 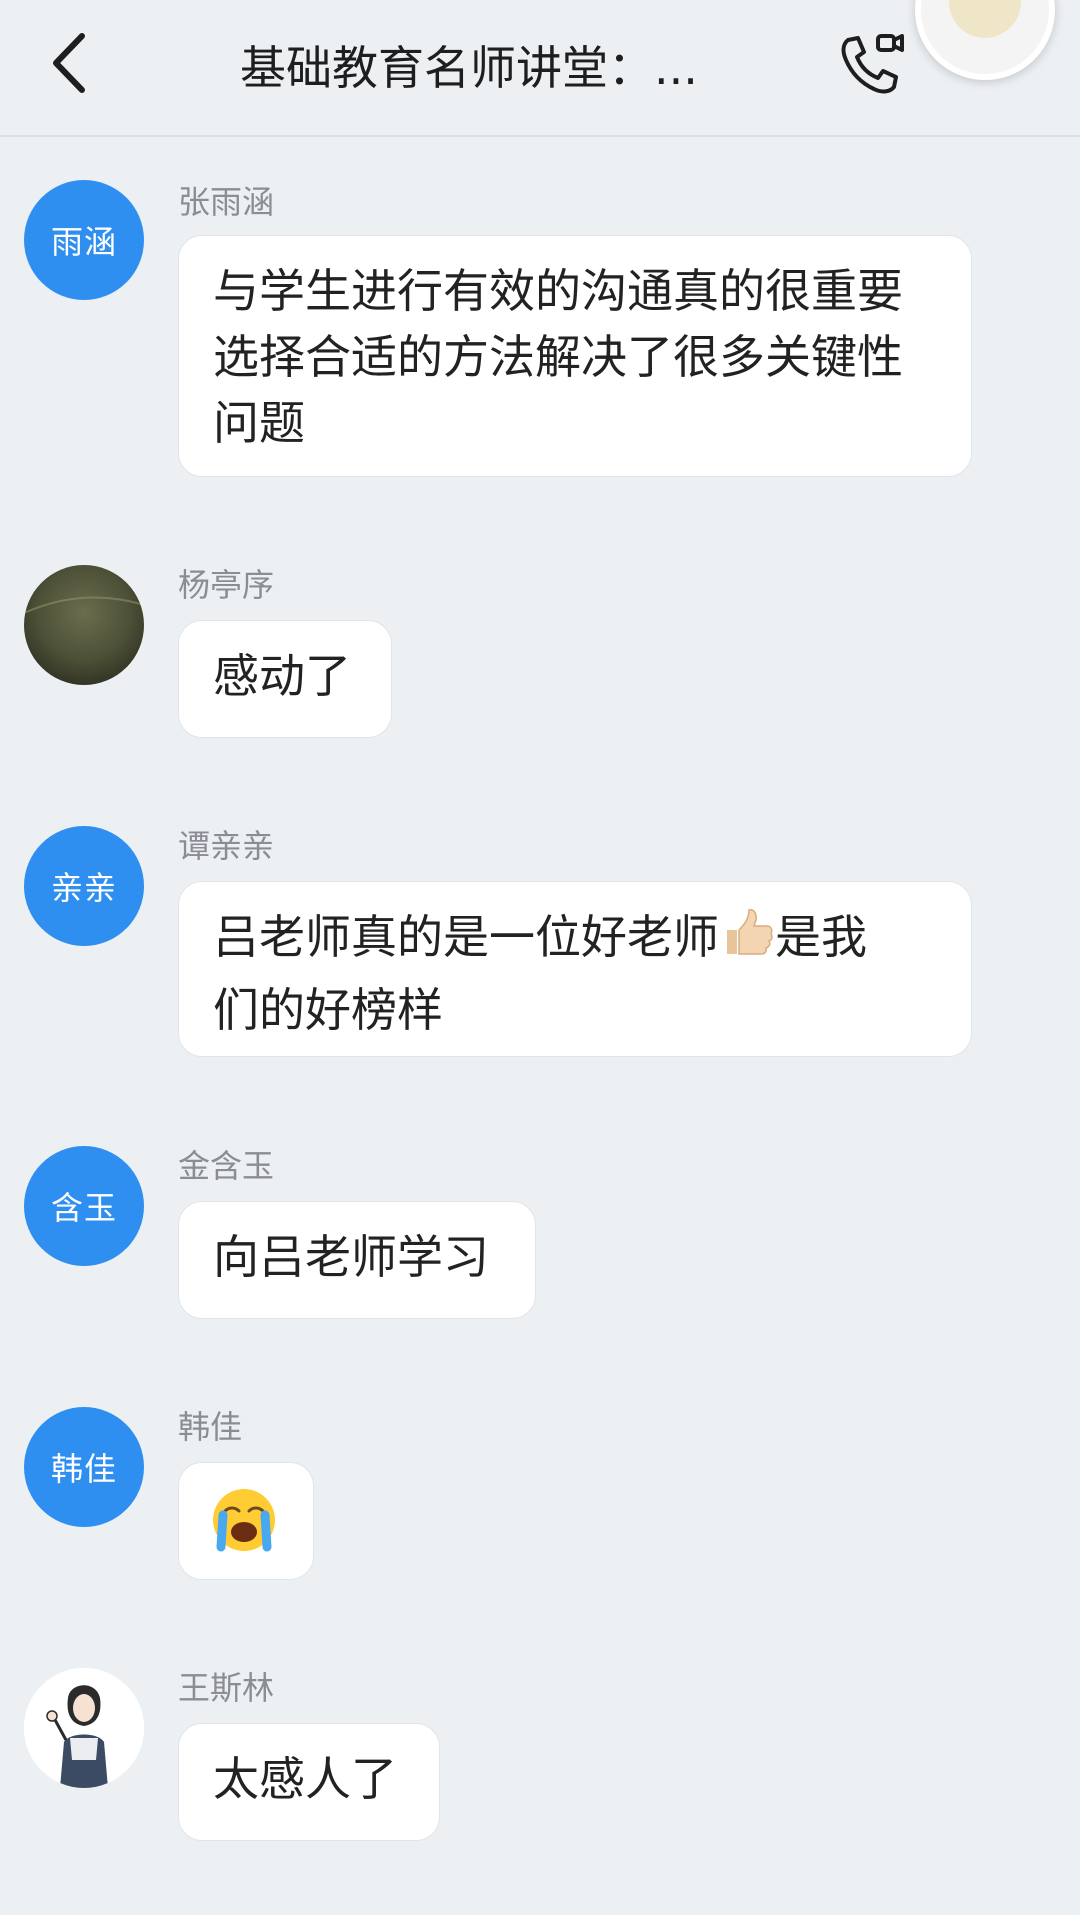 What do you see at coordinates (351, 1257) in the screenshot?
I see `message-line: 向吕老师学习` at bounding box center [351, 1257].